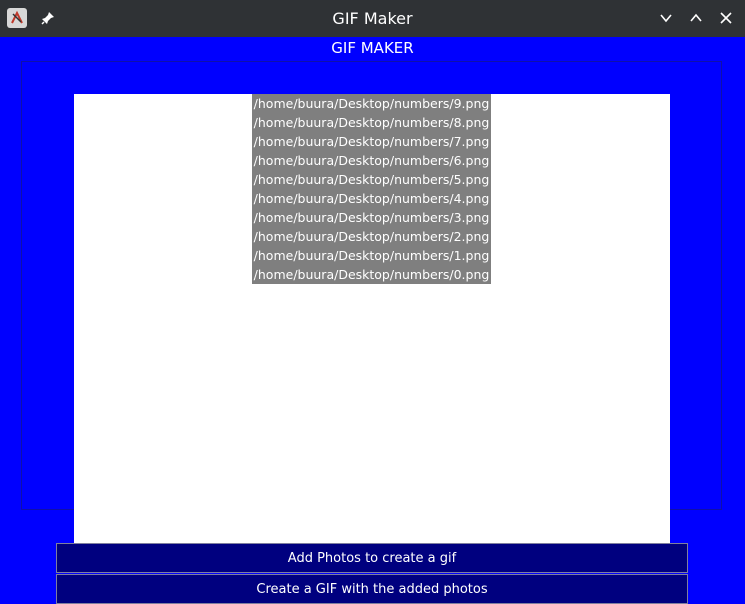 Image resolution: width=745 pixels, height=604 pixels. Describe the element at coordinates (696, 18) in the screenshot. I see `chevron-up-icon` at that location.